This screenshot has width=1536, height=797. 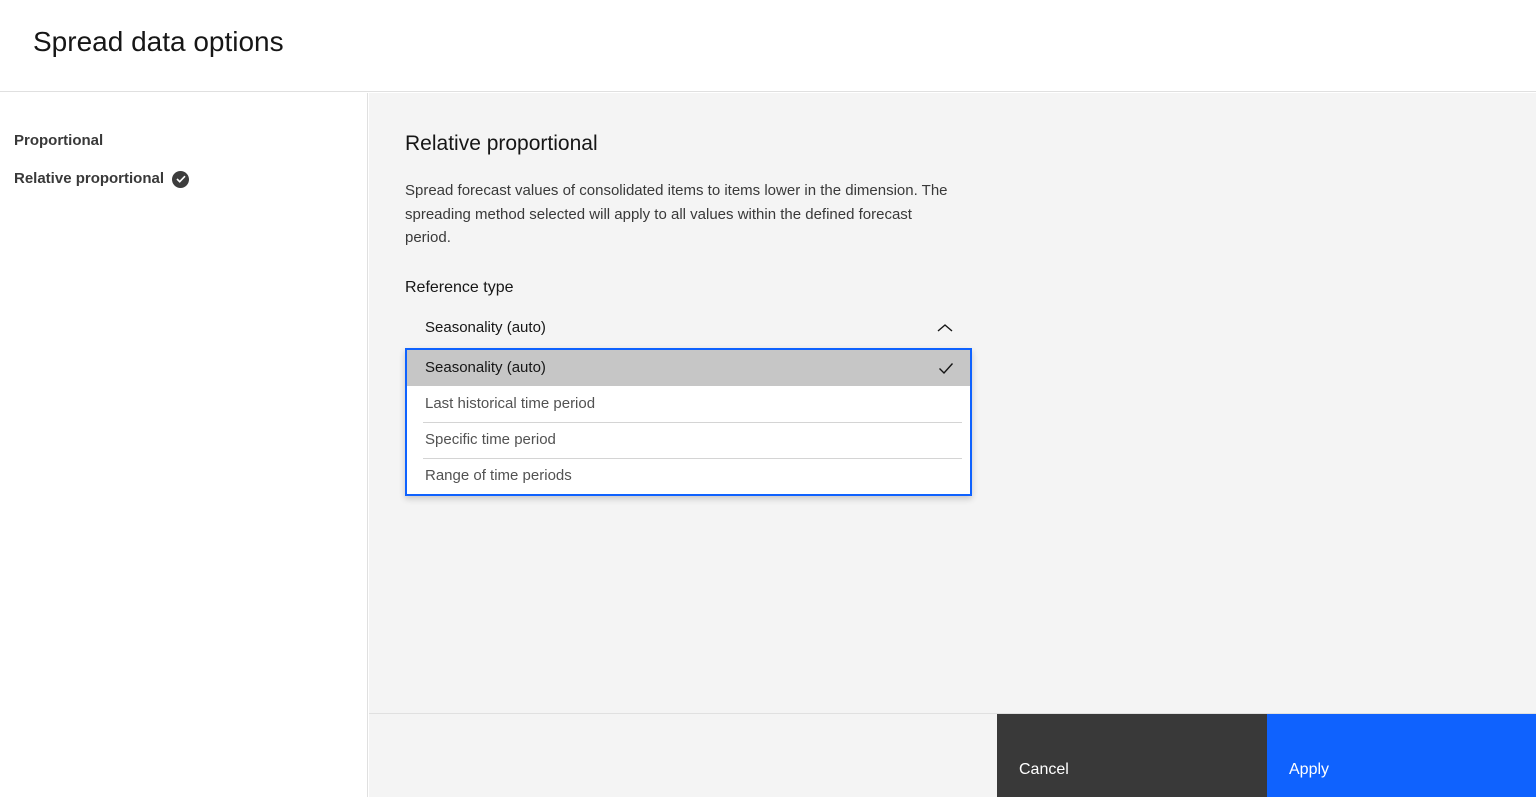 What do you see at coordinates (1401, 755) in the screenshot?
I see `apply-button: Apply` at bounding box center [1401, 755].